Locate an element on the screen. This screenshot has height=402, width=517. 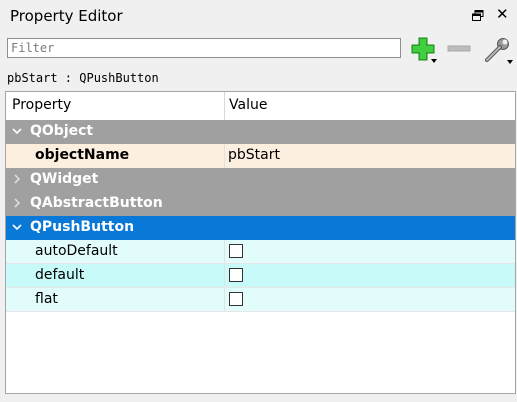
group-label: QPushButton is located at coordinates (82, 227).